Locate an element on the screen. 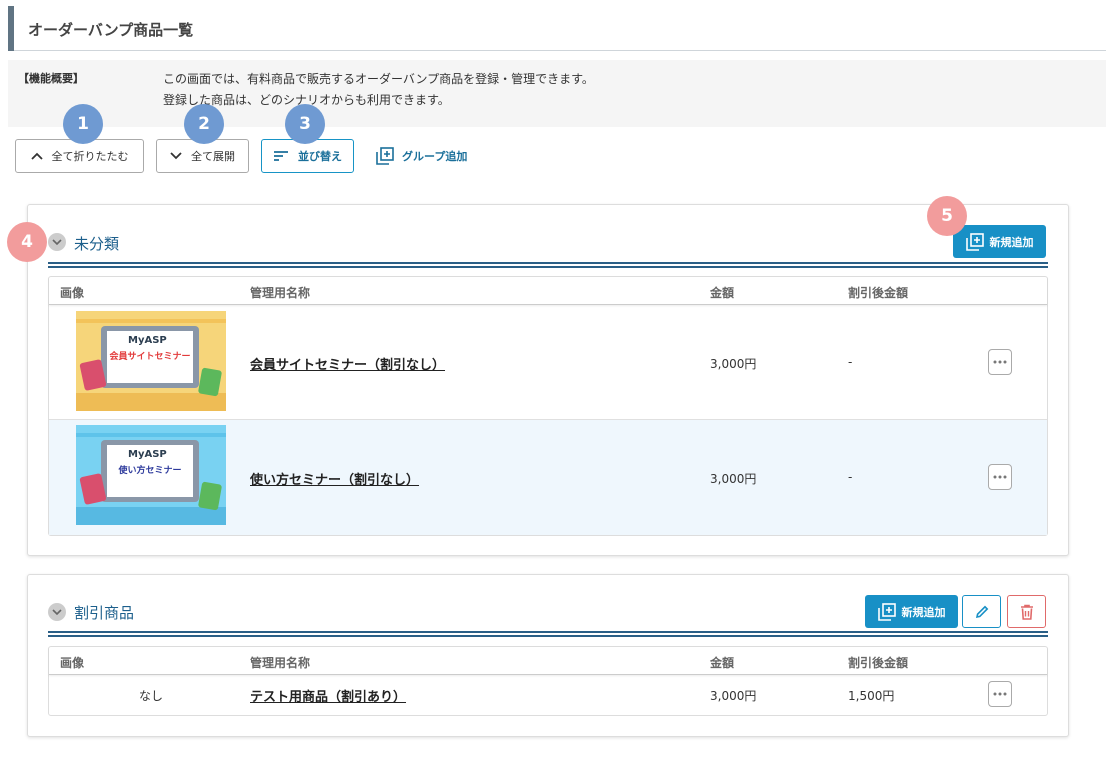 Image resolution: width=1106 pixels, height=768 pixels. thumb-caption: 使い方セミナー is located at coordinates (150, 471).